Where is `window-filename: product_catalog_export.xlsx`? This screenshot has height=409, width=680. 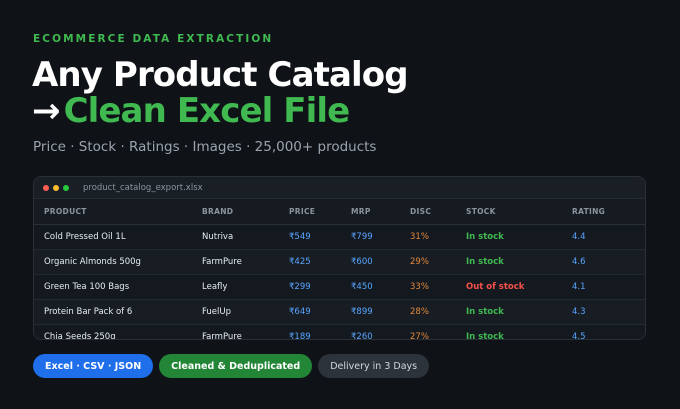
window-filename: product_catalog_export.xlsx is located at coordinates (143, 187).